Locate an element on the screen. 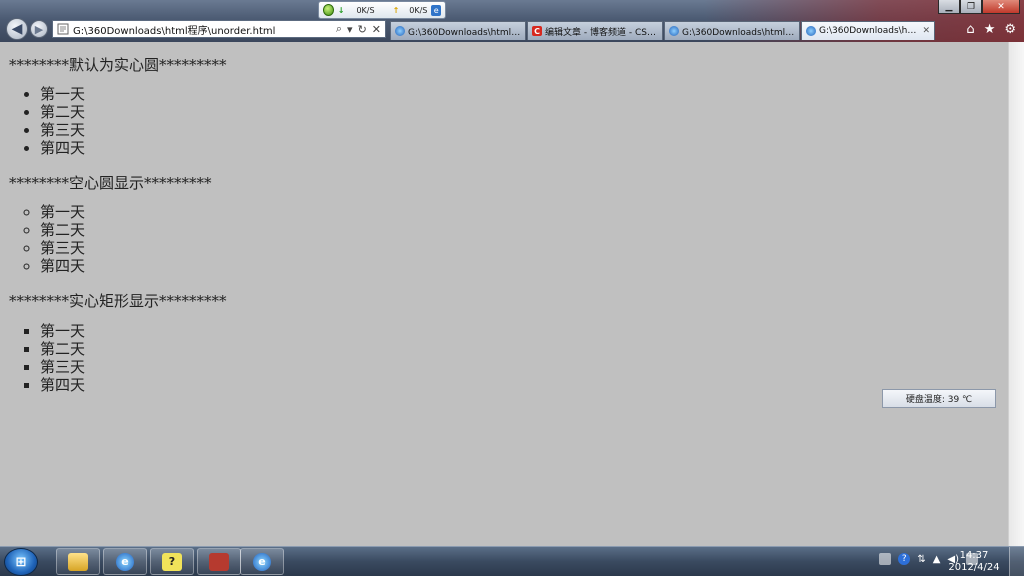 The width and height of the screenshot is (1024, 576). taskbar-app-button is located at coordinates (219, 561).